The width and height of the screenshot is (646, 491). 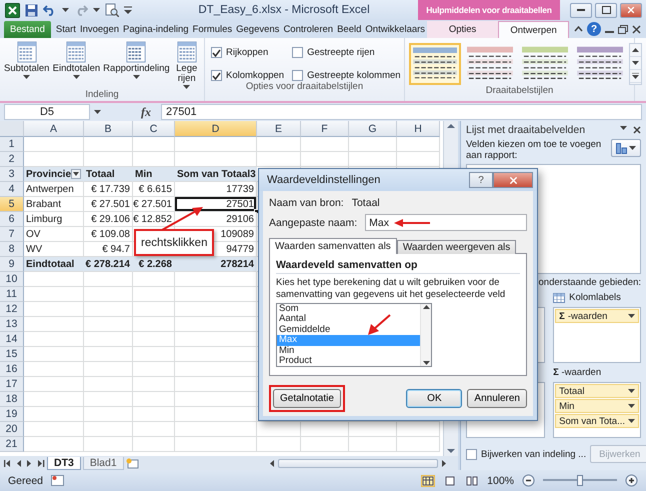 I want to click on status-text: Gereed, so click(x=26, y=480).